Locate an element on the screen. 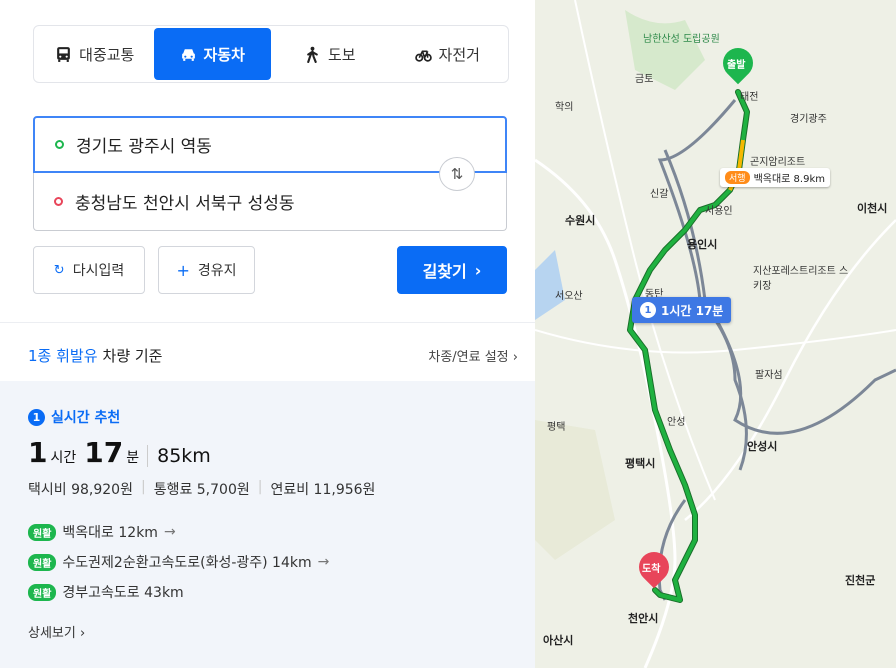 The image size is (896, 668). taxi-fare: 택시비 98,920원 is located at coordinates (80, 490).